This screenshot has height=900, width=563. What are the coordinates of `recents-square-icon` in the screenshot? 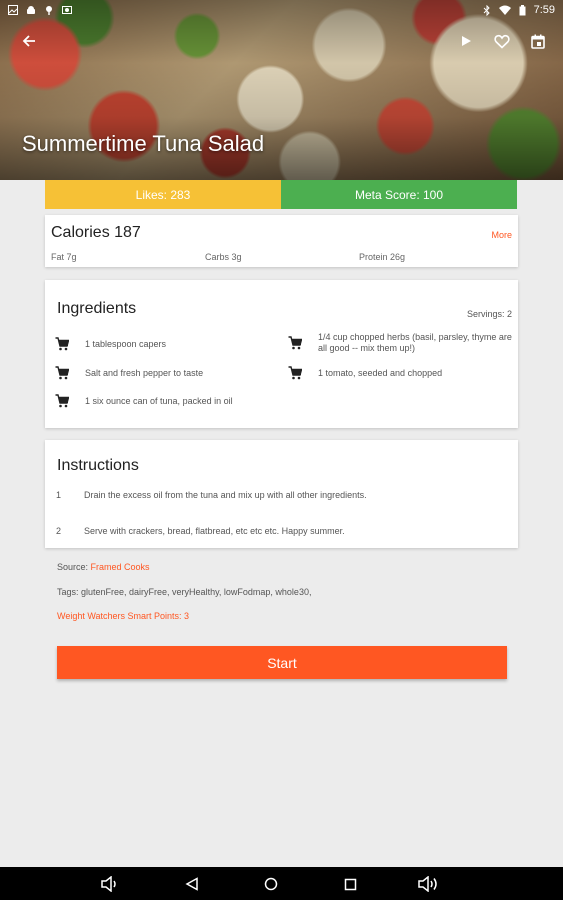 It's located at (350, 884).